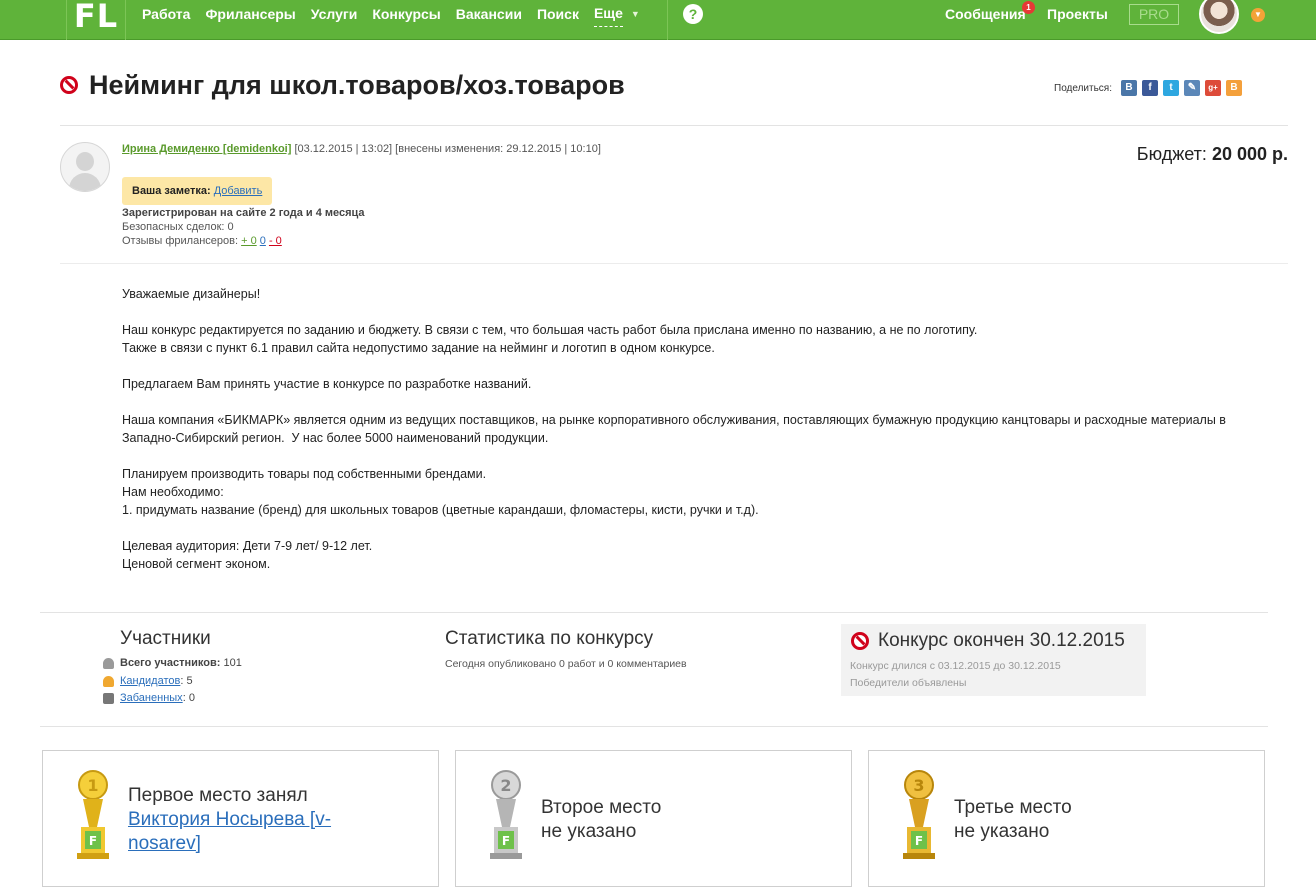 The width and height of the screenshot is (1316, 894). I want to click on blogger-icon: B, so click(1234, 88).